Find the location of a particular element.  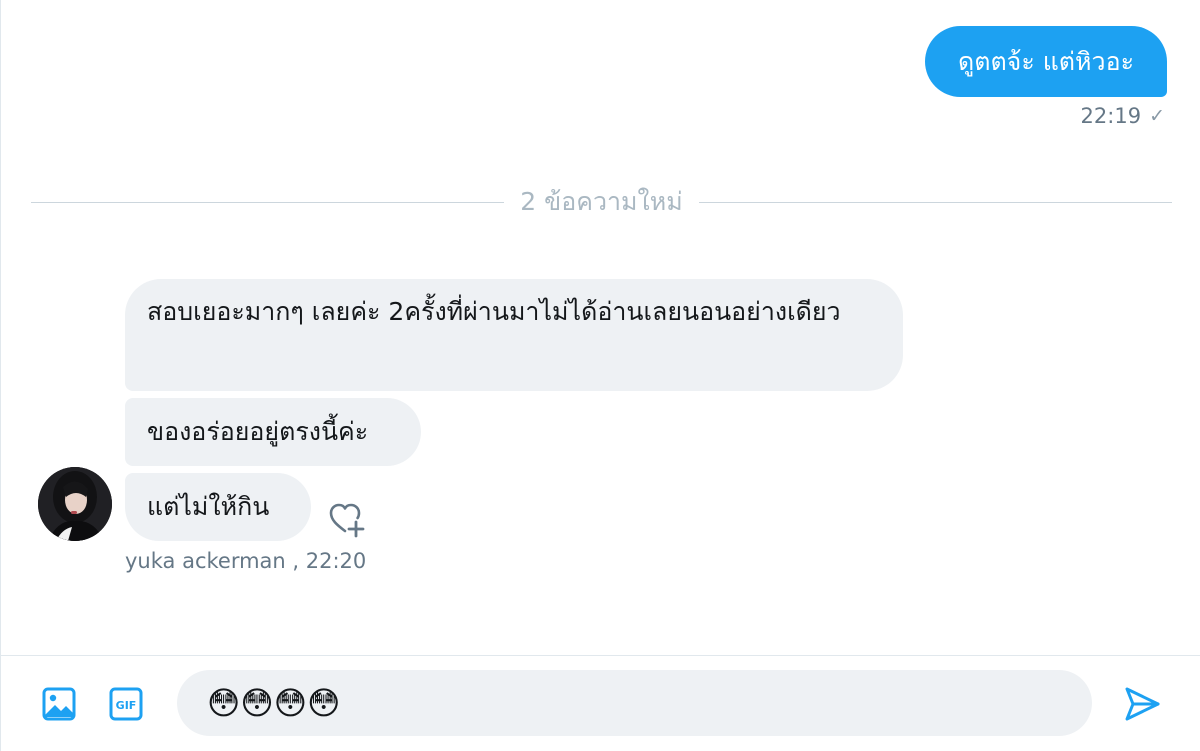

incoming-message-meta: yuka ackerman , 22:20 is located at coordinates (245, 561).